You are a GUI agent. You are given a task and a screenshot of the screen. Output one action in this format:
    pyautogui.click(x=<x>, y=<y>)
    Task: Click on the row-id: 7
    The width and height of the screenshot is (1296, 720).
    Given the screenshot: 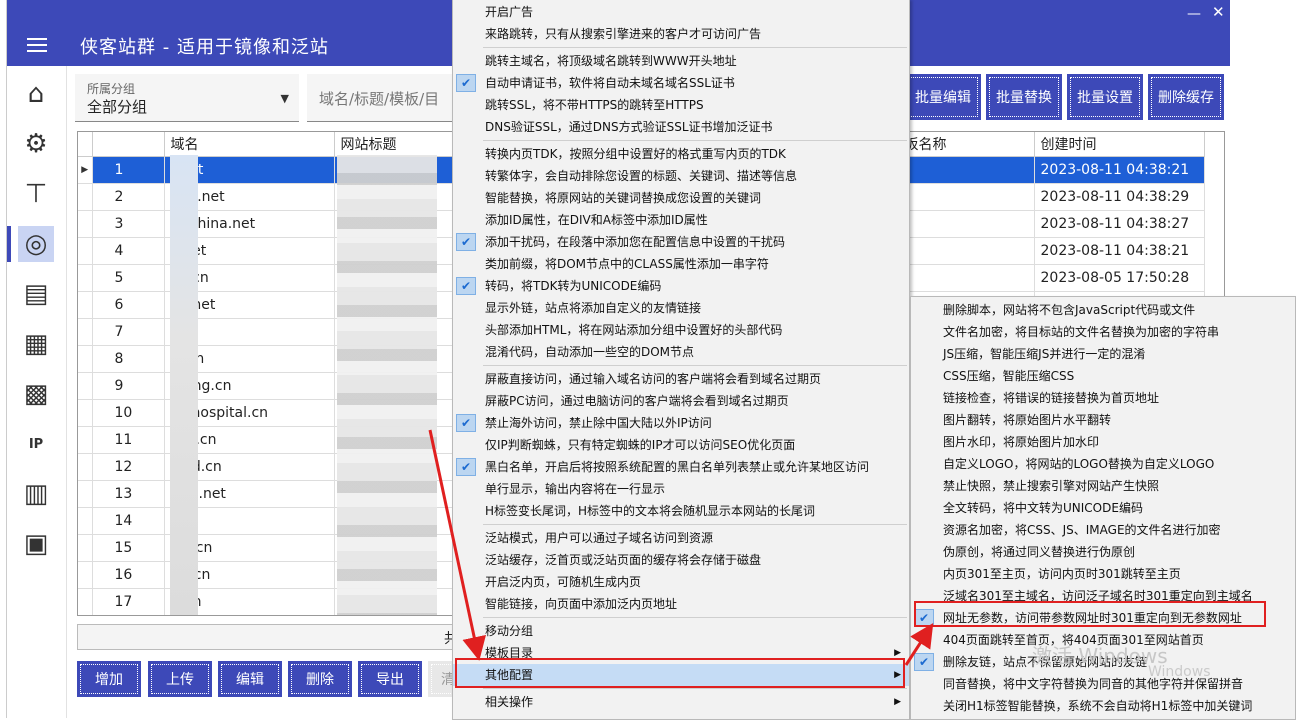 What is the action you would take?
    pyautogui.click(x=128, y=332)
    